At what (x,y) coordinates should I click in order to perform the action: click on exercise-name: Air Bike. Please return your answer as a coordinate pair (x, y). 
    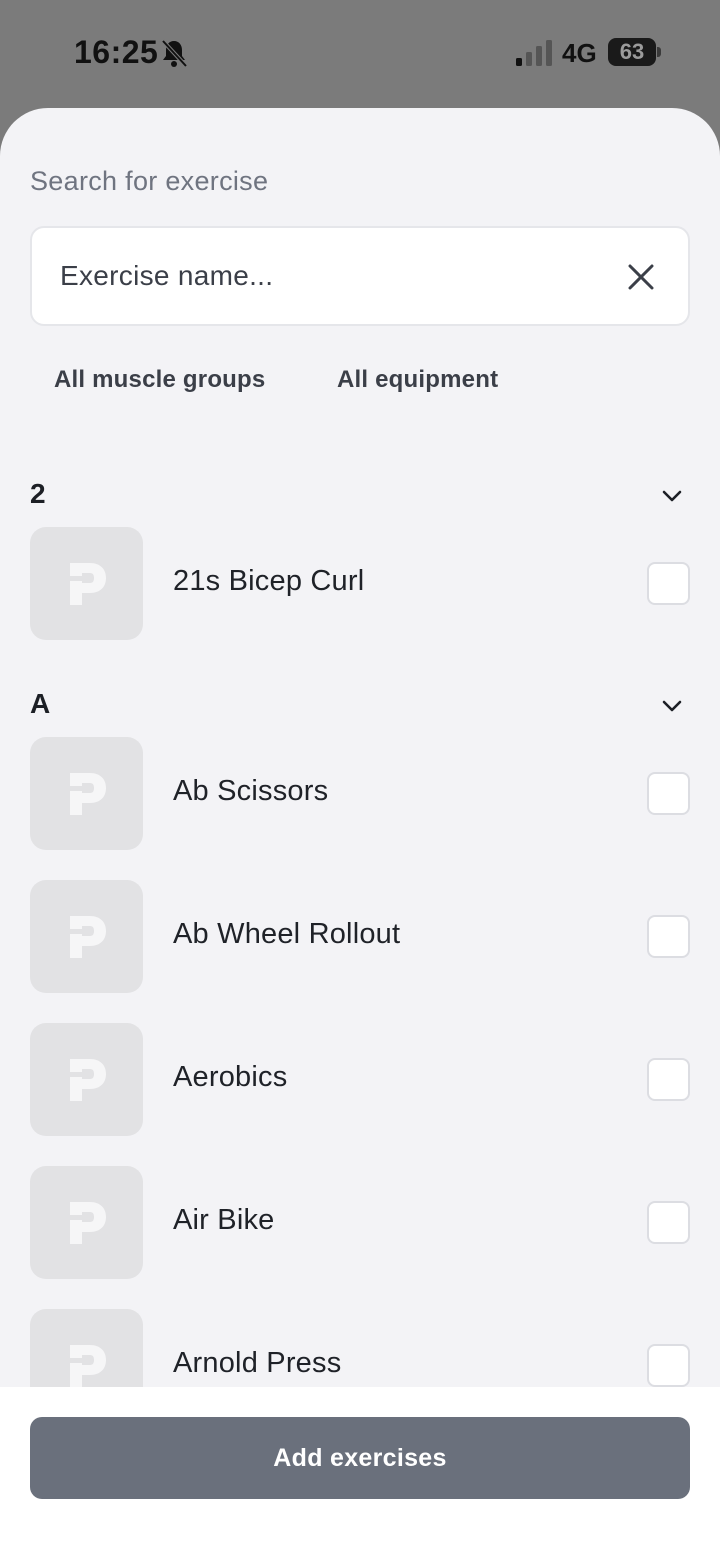
    Looking at the image, I should click on (224, 1220).